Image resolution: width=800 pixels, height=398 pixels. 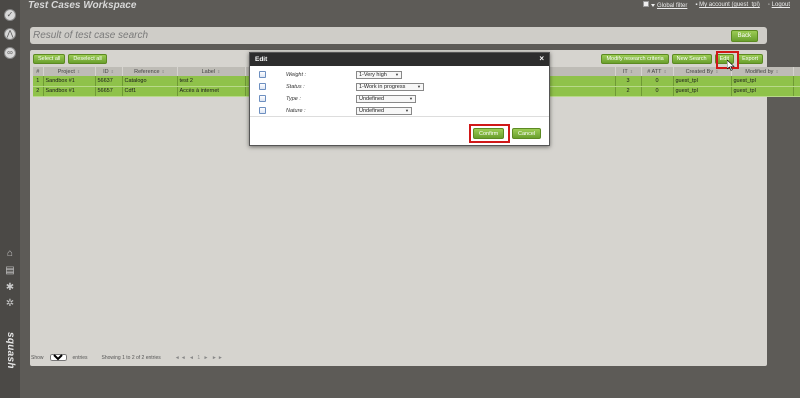 I want to click on status-label: Status :, so click(x=295, y=86).